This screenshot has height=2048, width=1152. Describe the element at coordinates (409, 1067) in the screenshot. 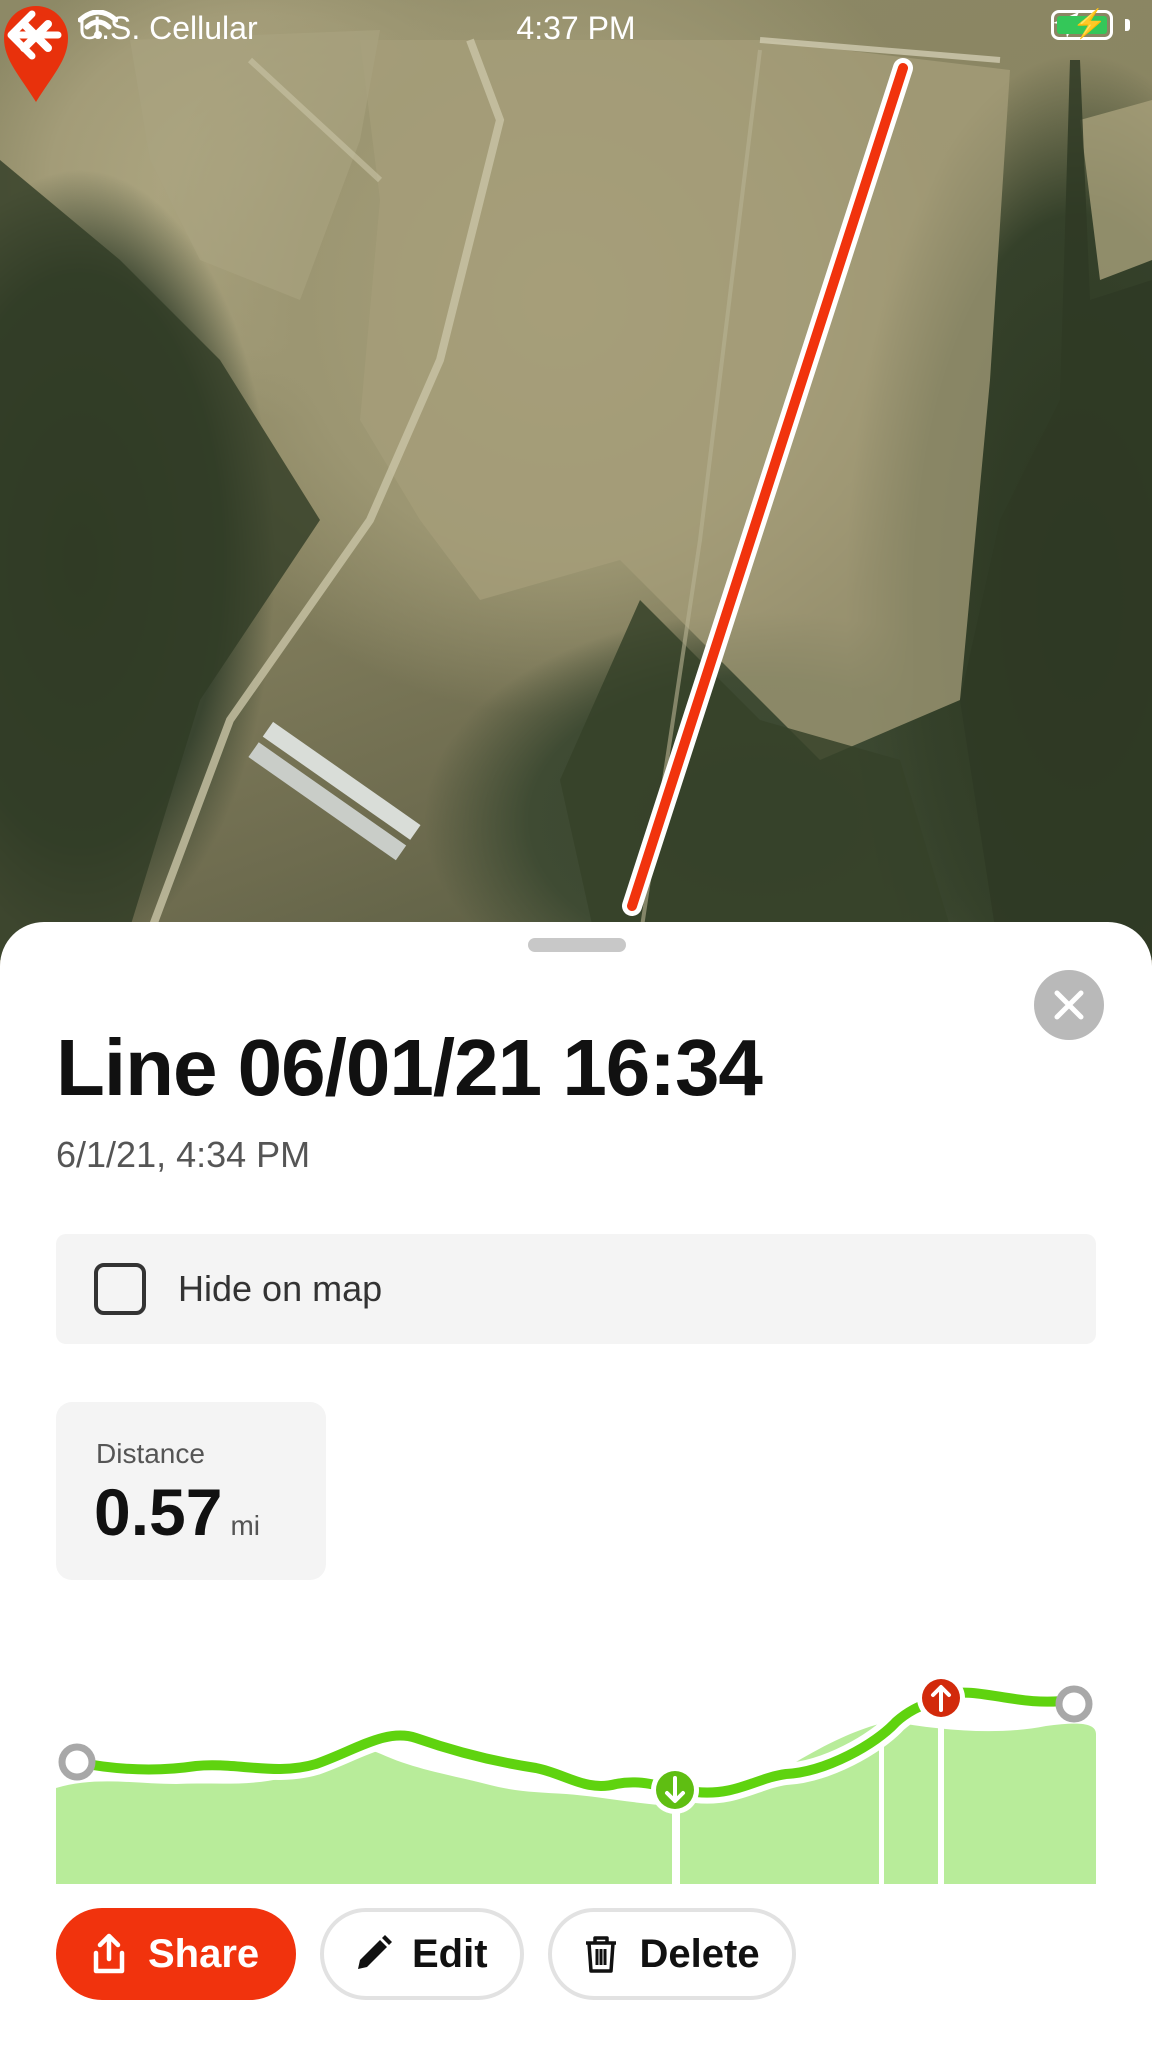

I see `line-title: Line 06/01/21 16:34` at that location.